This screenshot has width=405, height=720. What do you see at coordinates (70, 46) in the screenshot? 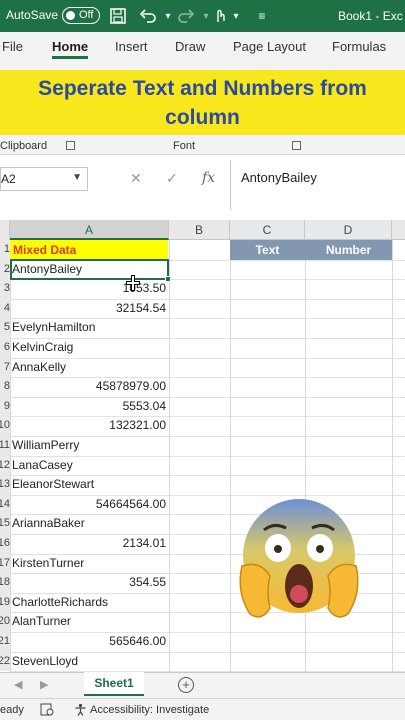
I see `tab-home: Home` at bounding box center [70, 46].